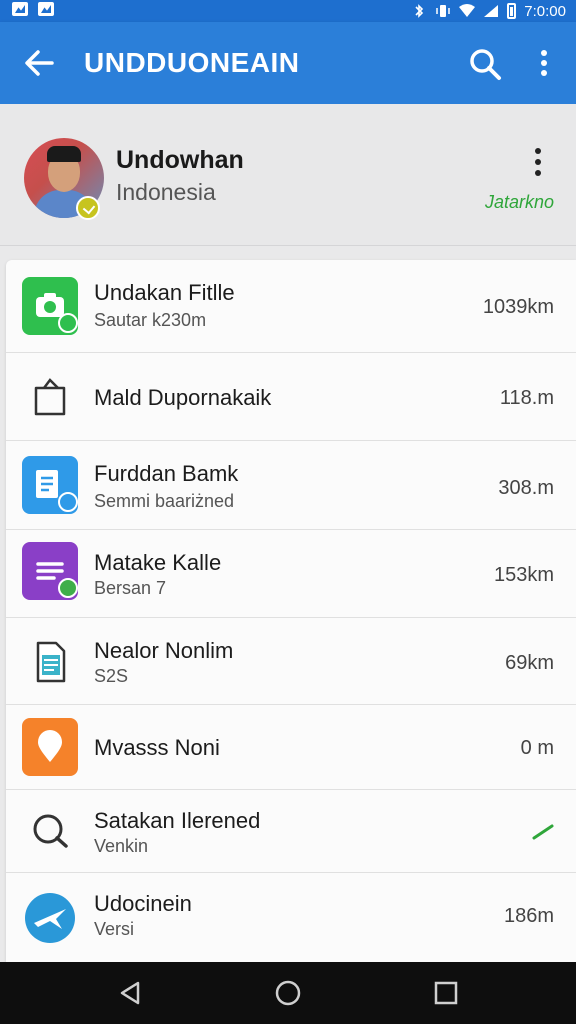 The image size is (576, 1024). What do you see at coordinates (50, 485) in the screenshot?
I see `blue-document-icon` at bounding box center [50, 485].